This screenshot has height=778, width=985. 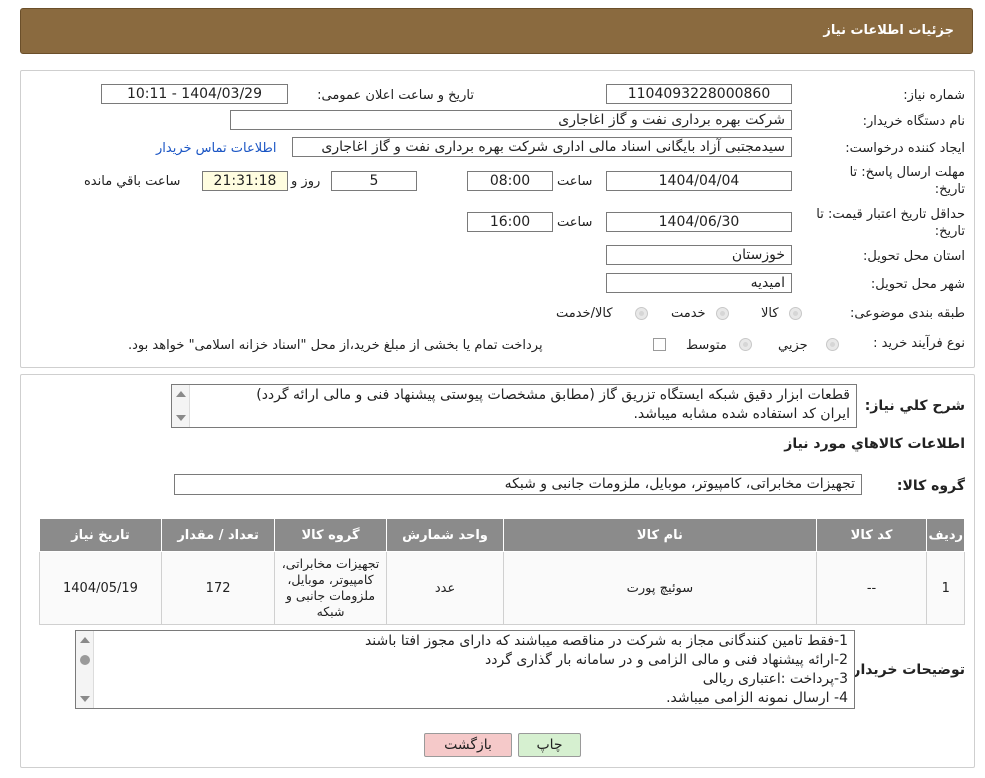 What do you see at coordinates (85, 660) in the screenshot?
I see `scroll-thumb` at bounding box center [85, 660].